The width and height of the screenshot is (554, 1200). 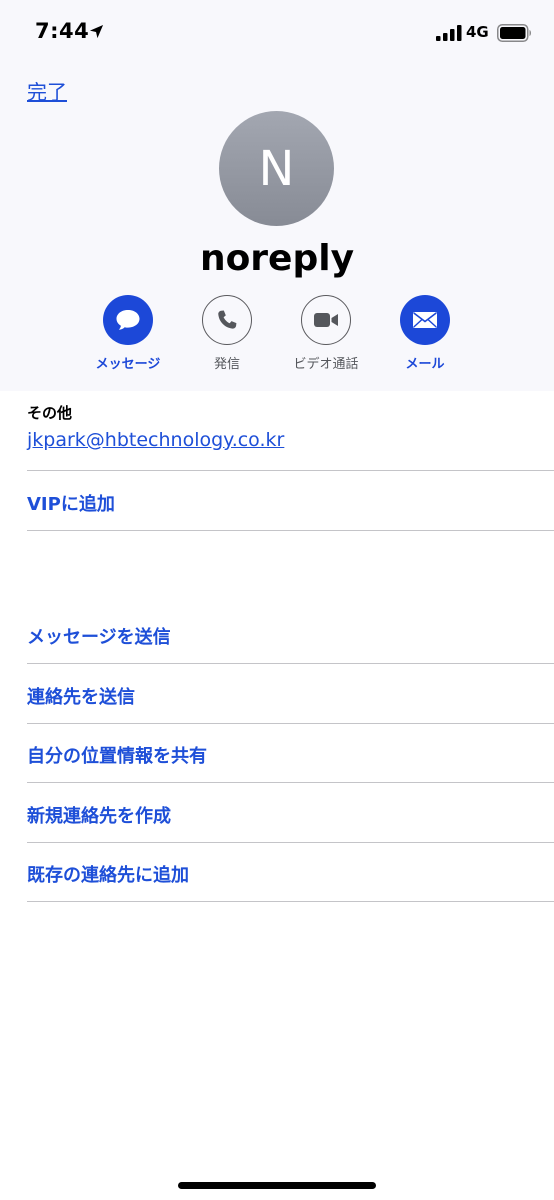 I want to click on add-to-vip-button: VIPに追加, so click(x=71, y=503).